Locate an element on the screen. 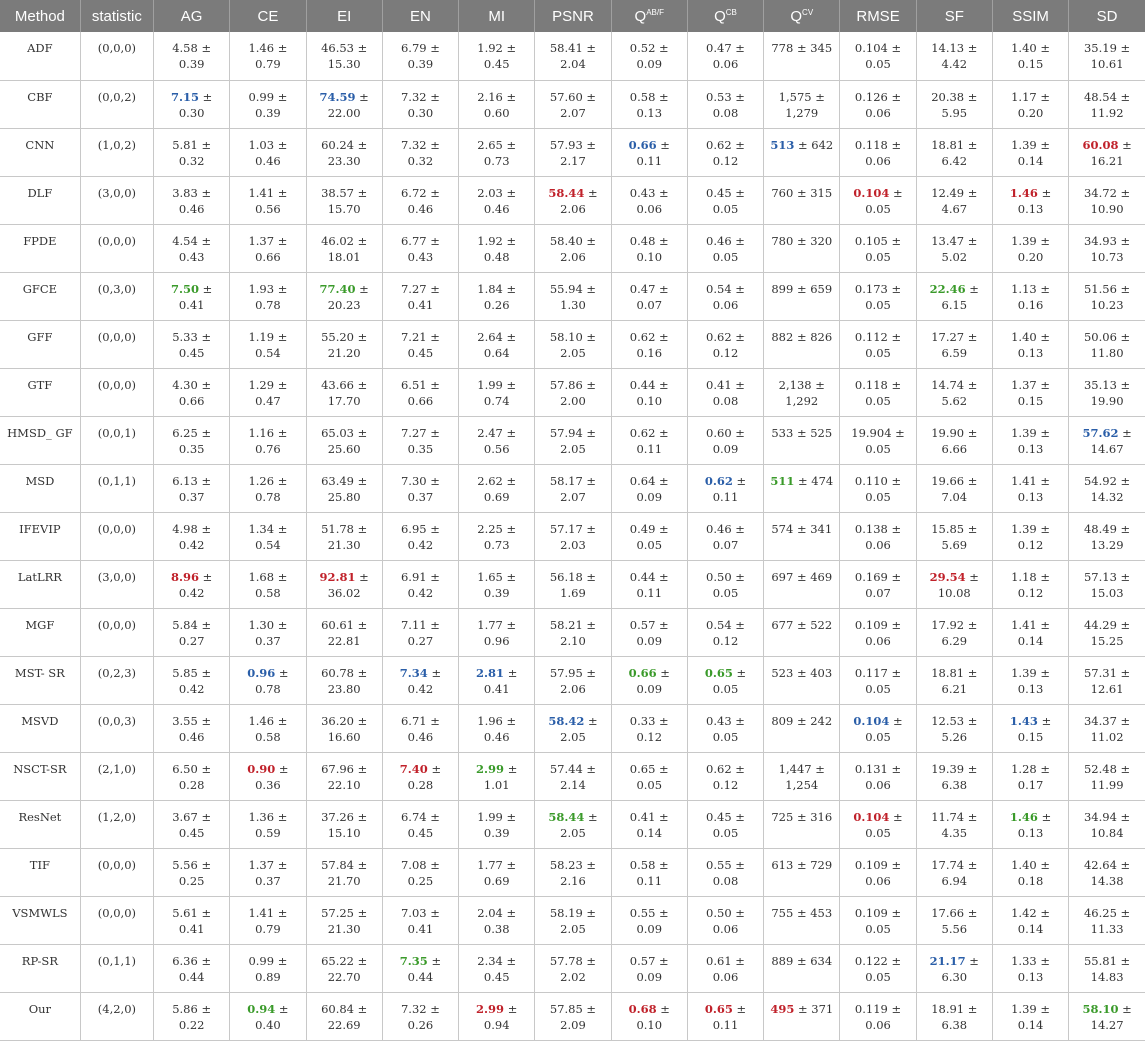 This screenshot has width=1145, height=1056. metric-cell: 12.49 ± 4.67 is located at coordinates (954, 200).